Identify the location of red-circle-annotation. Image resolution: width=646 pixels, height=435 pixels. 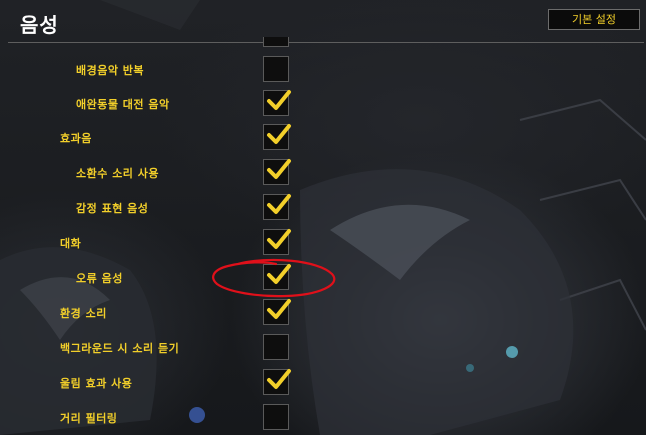
(274, 278).